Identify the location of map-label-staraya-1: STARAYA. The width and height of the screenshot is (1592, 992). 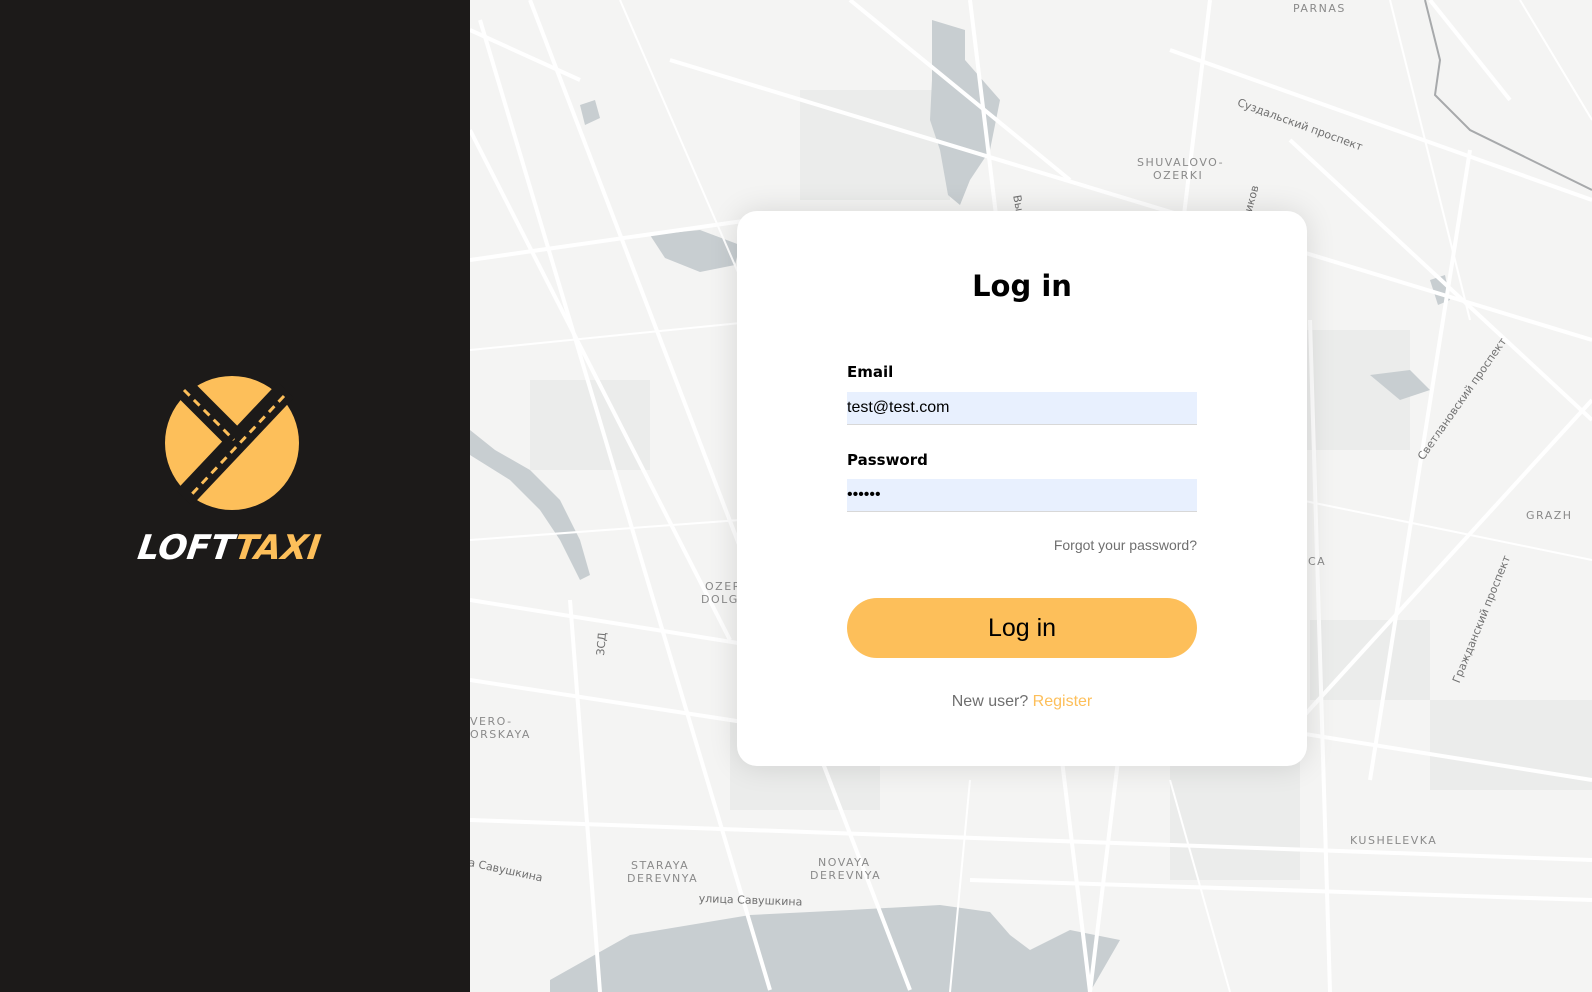
(660, 865).